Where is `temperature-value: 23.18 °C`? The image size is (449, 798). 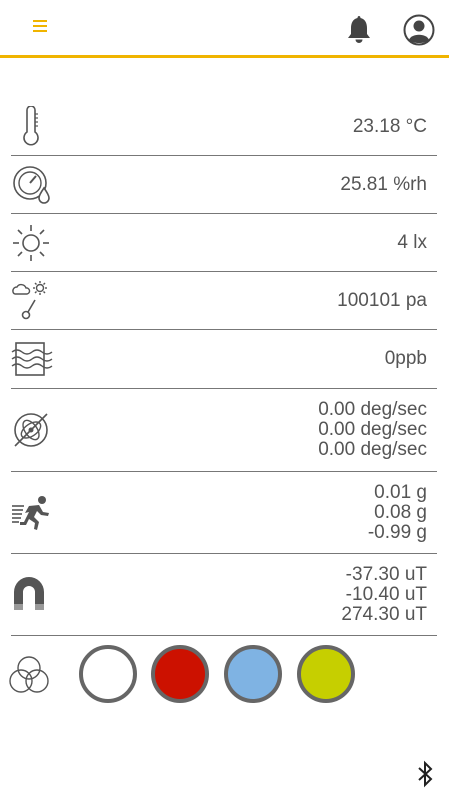
temperature-value: 23.18 °C is located at coordinates (389, 126).